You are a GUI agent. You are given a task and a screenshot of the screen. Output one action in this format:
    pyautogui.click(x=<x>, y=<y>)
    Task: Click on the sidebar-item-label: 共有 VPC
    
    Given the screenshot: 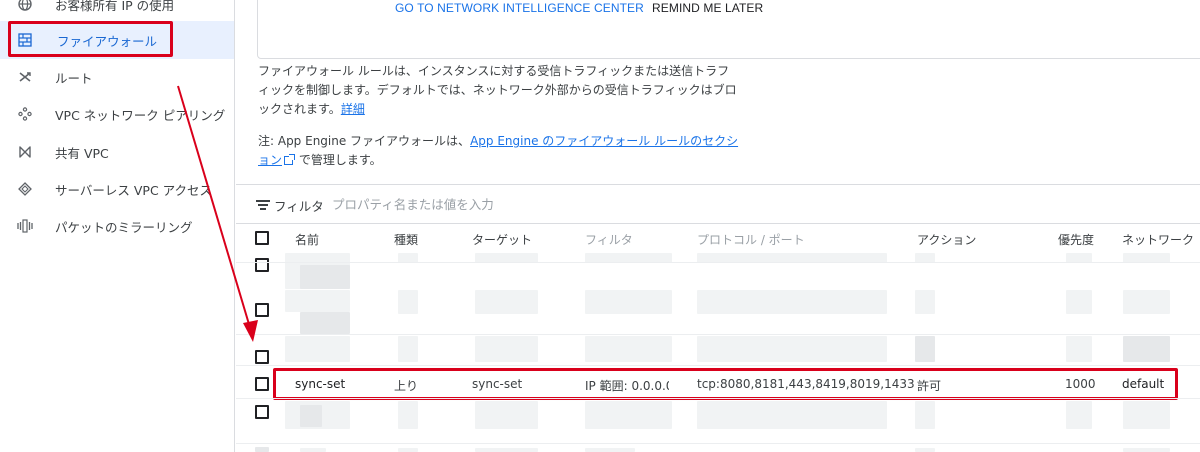 What is the action you would take?
    pyautogui.click(x=82, y=153)
    